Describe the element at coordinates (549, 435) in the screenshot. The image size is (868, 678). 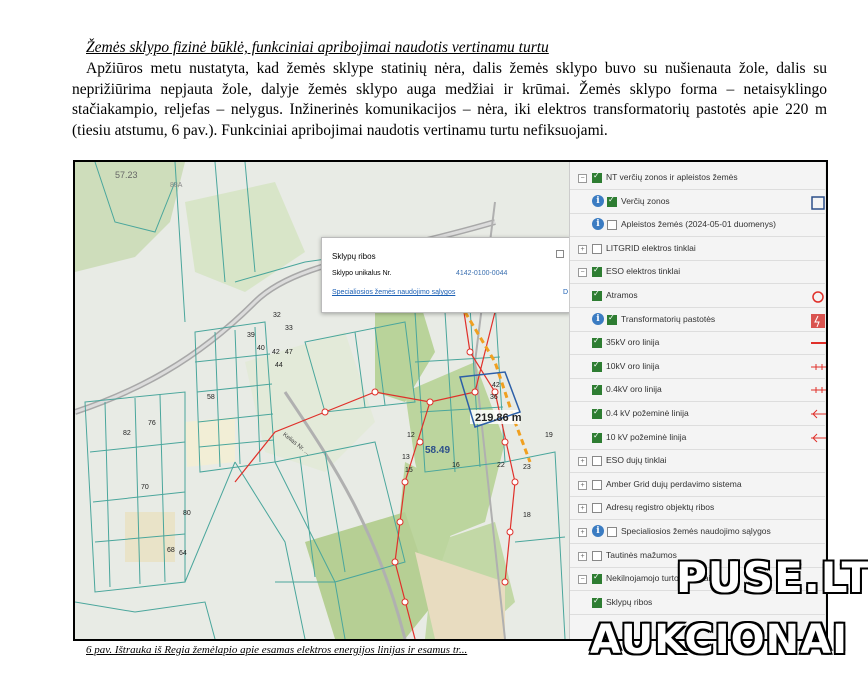
I see `parcel-label: 19` at that location.